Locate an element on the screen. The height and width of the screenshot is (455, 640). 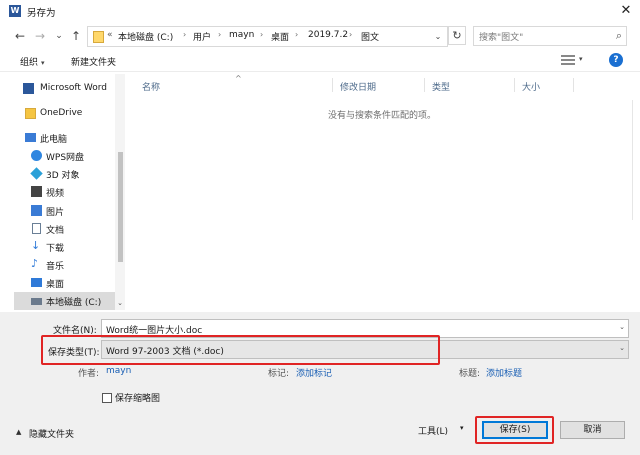
sidebar-item-onedrive: OneDrive is located at coordinates (65, 114).